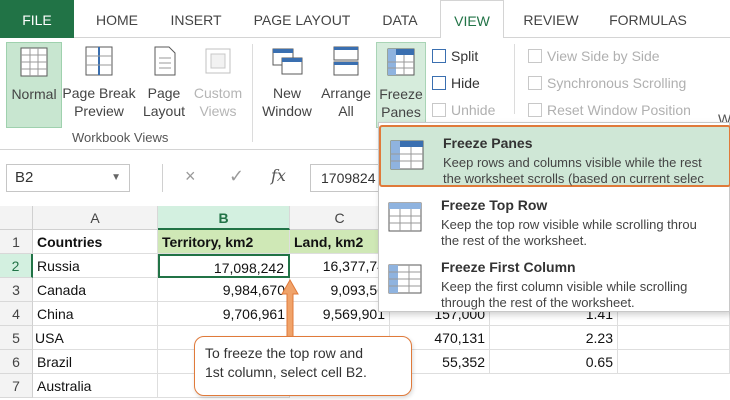 The image size is (730, 400). I want to click on chevron-down-icon: ▼, so click(116, 178).